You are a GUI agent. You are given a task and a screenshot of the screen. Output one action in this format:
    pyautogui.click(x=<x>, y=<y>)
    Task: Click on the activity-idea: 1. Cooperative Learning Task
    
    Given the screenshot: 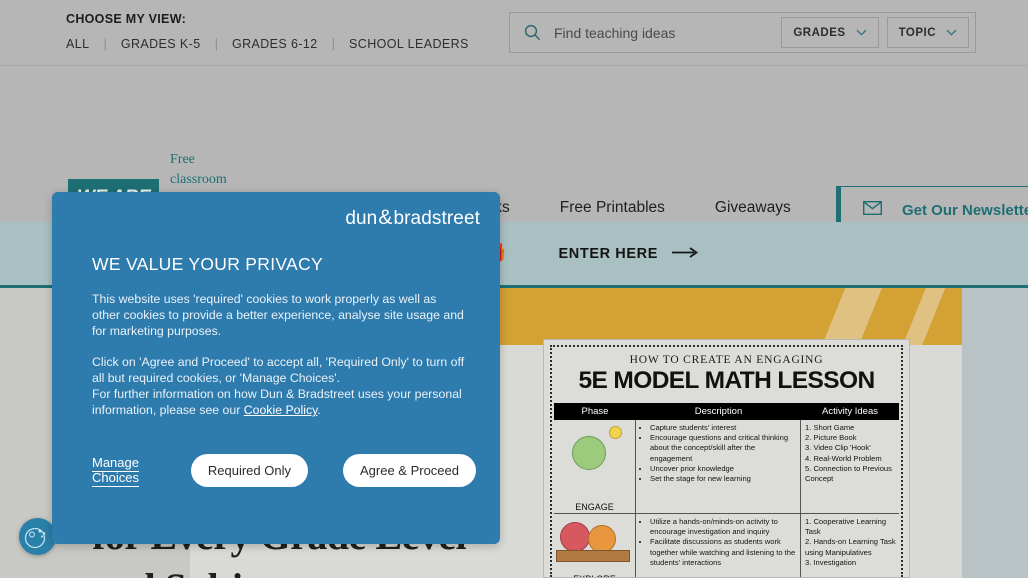 What is the action you would take?
    pyautogui.click(x=846, y=527)
    